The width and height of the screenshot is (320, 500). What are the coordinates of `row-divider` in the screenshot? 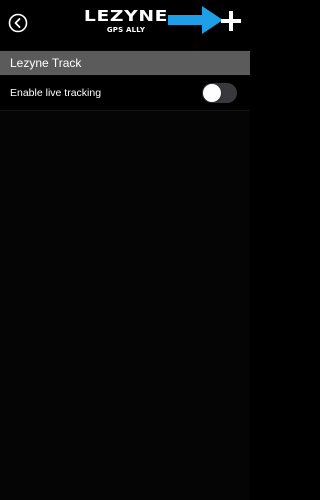 It's located at (125, 110).